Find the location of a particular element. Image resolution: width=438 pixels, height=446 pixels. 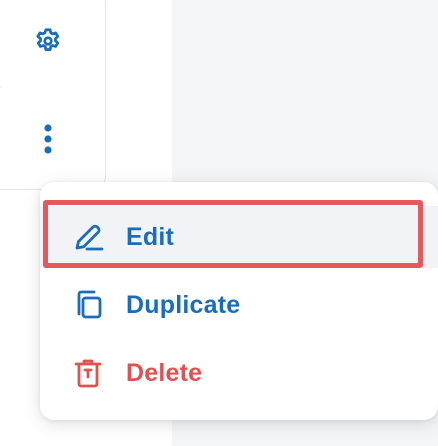

duplicate-icon is located at coordinates (88, 305).